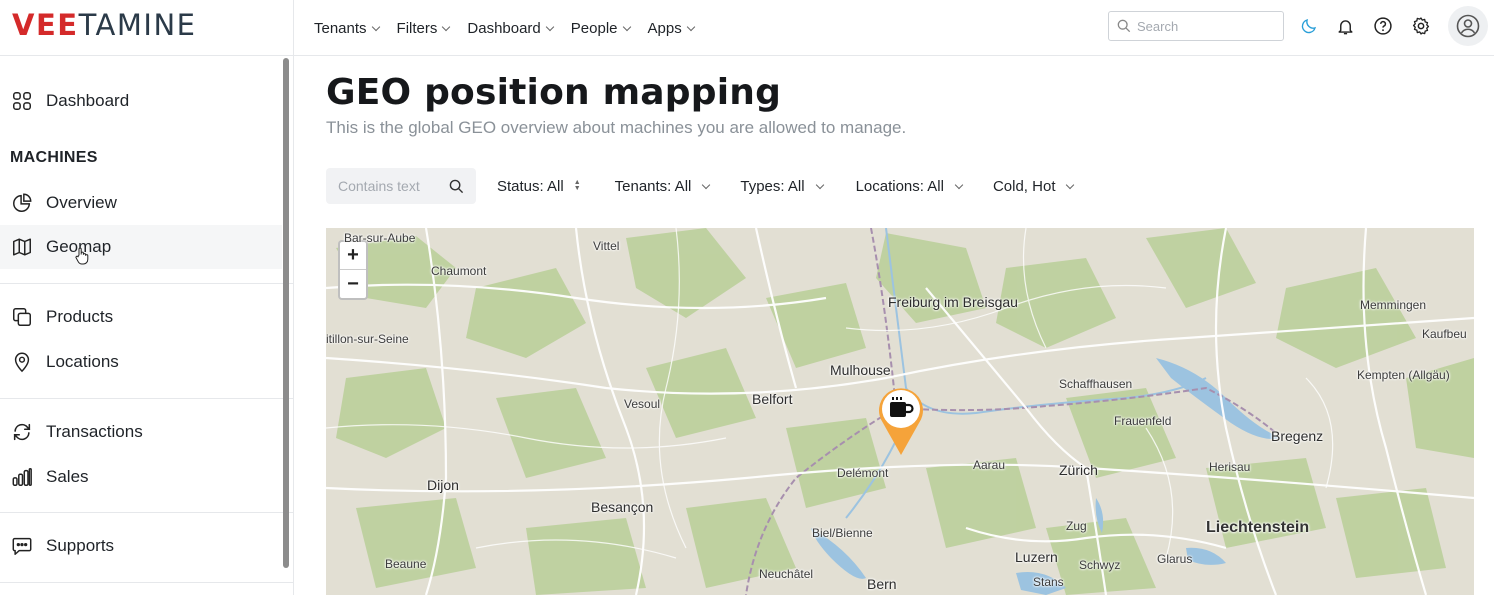 The image size is (1494, 595). I want to click on tenants-filter-label: Tenants: All, so click(653, 186).